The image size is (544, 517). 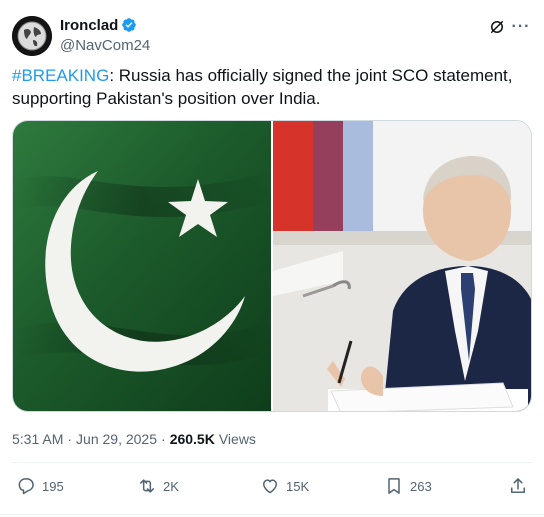 I want to click on more-button: ···, so click(x=521, y=27).